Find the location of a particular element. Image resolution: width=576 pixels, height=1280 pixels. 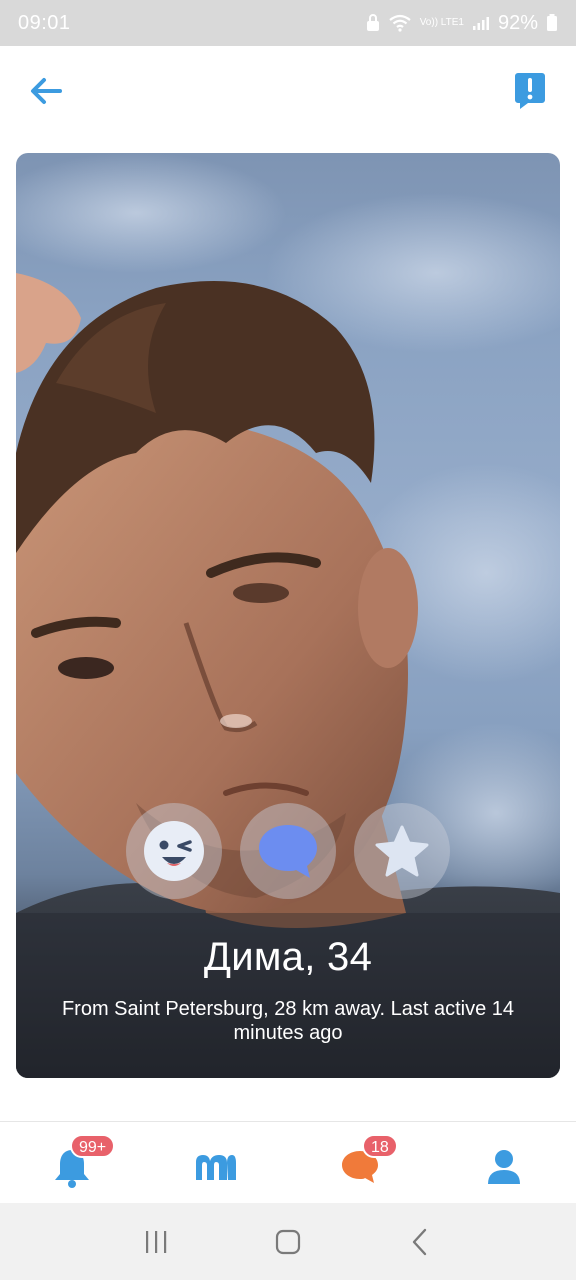

star-icon is located at coordinates (402, 851).